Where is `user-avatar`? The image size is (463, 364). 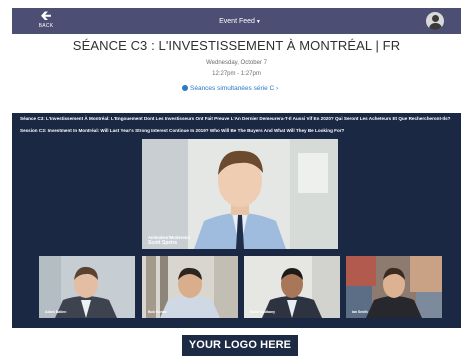
user-avatar is located at coordinates (435, 21).